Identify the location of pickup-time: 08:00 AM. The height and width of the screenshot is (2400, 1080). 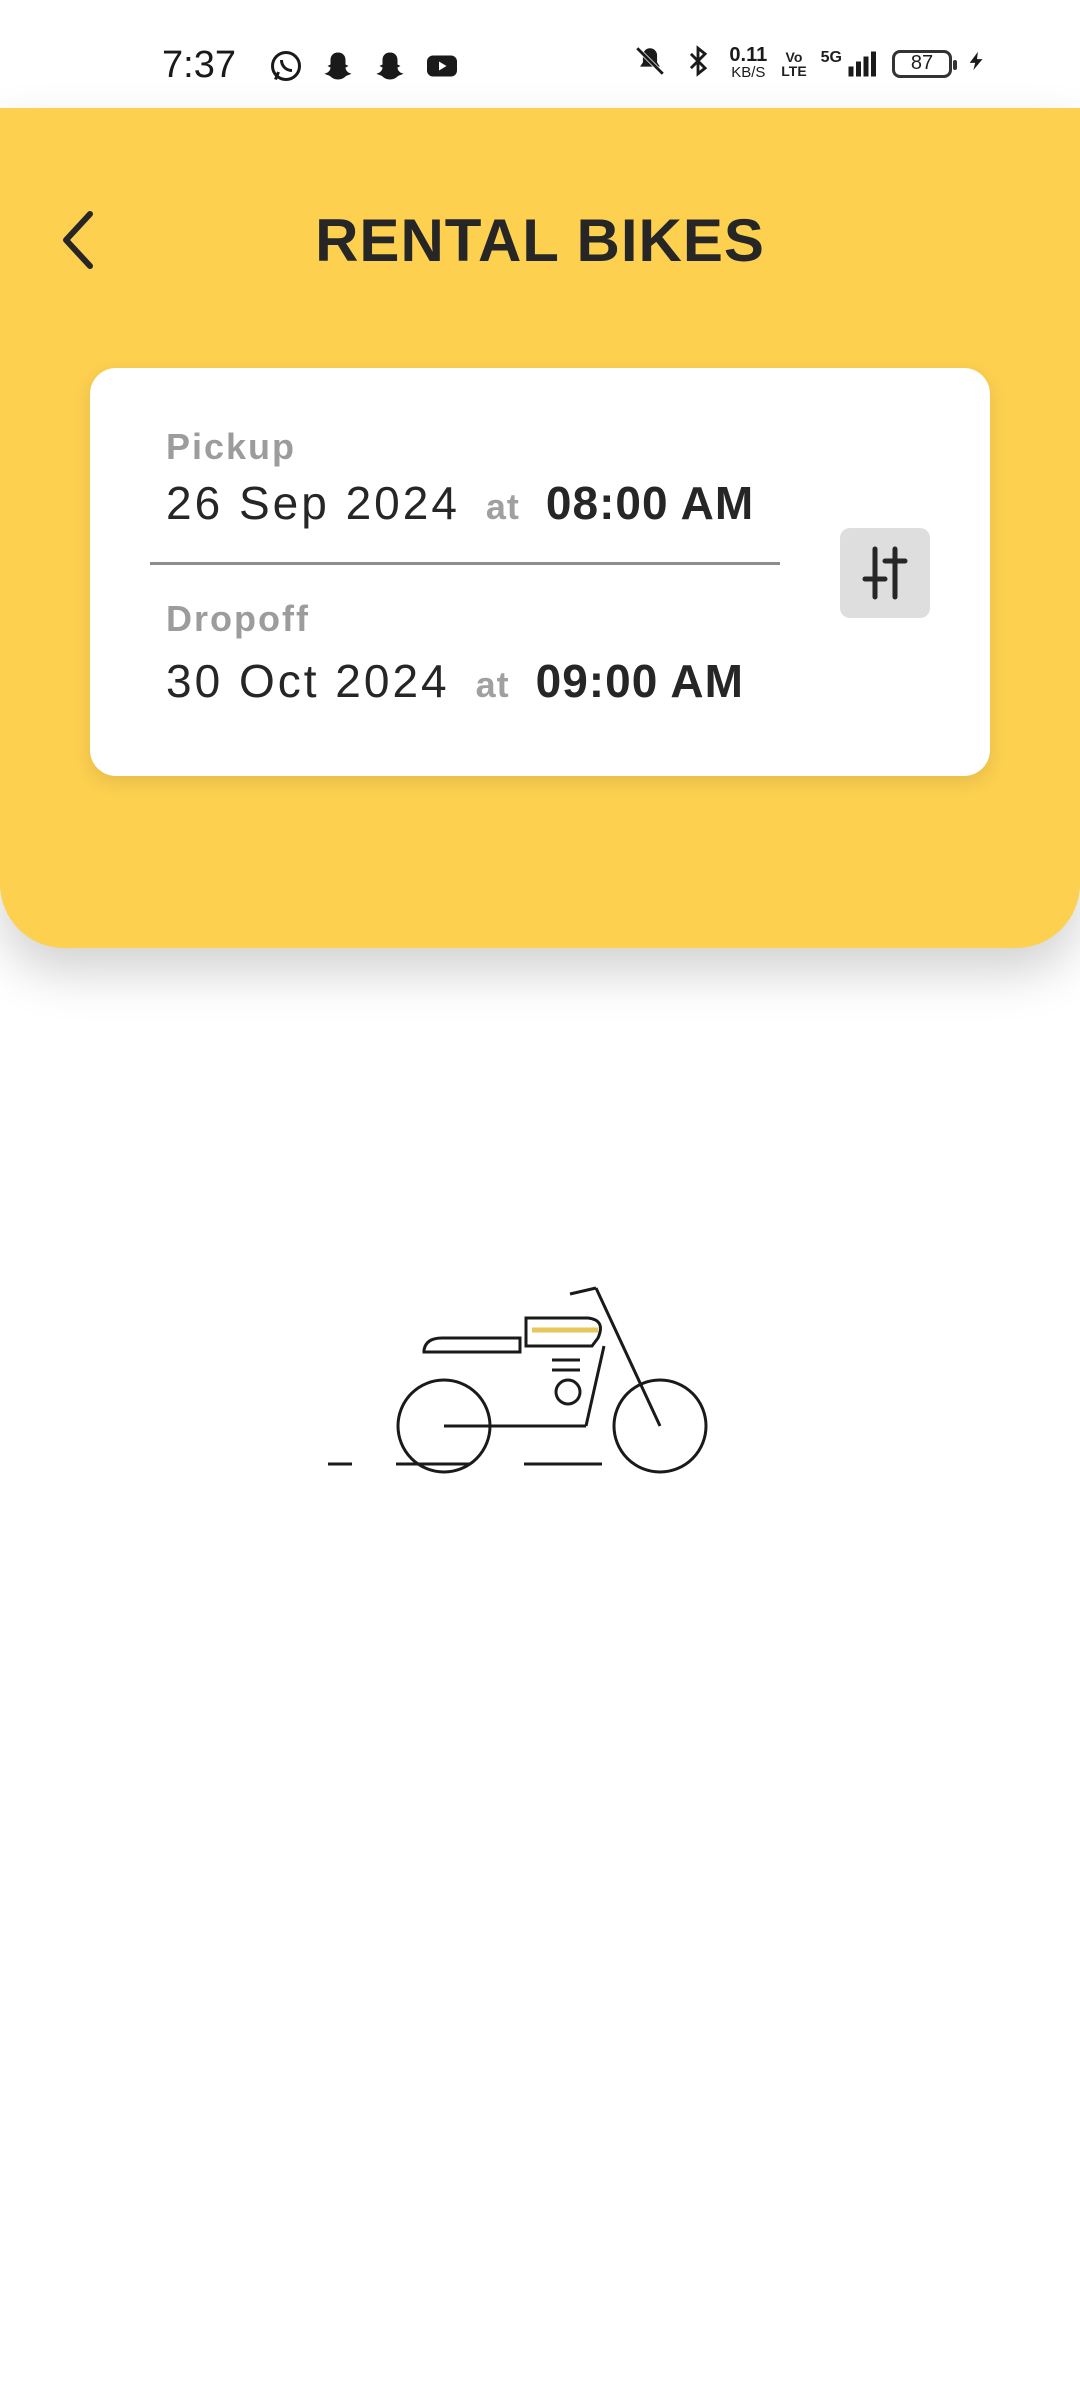
(650, 503).